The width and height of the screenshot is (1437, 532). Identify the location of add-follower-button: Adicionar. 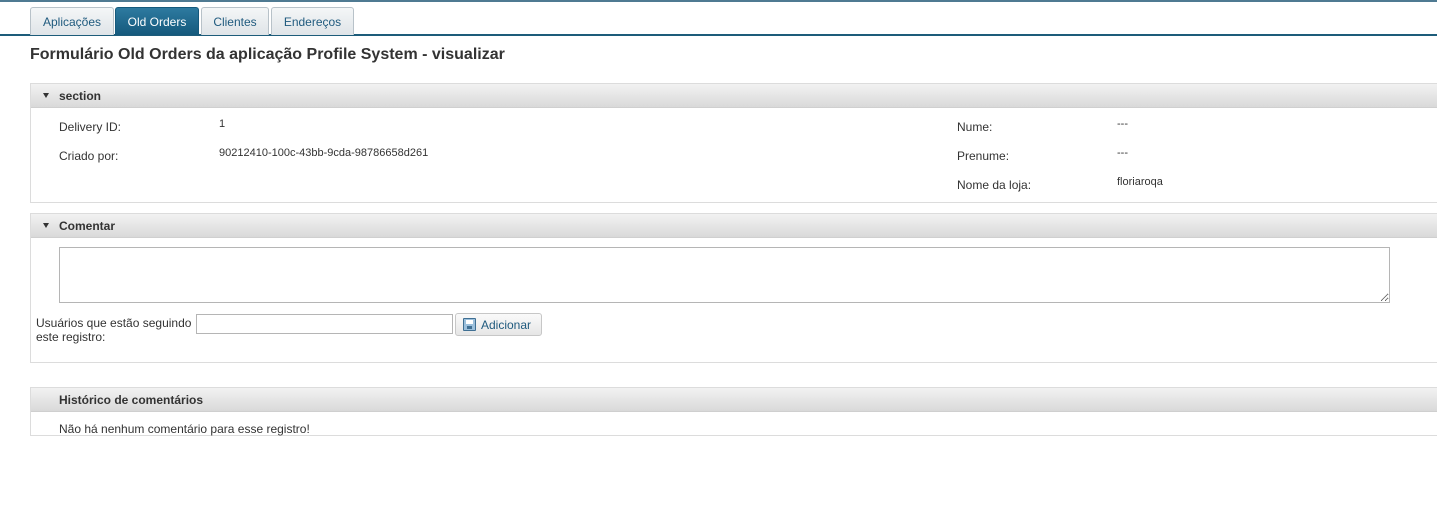
(498, 324).